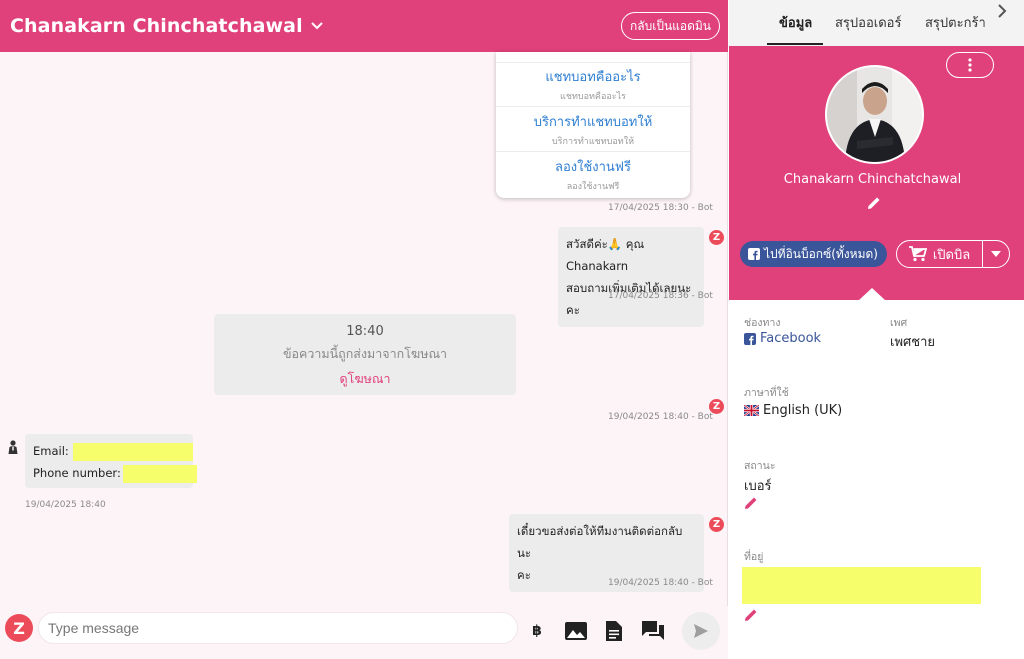 The image size is (1024, 659). Describe the element at coordinates (872, 294) in the screenshot. I see `tab-pointer` at that location.